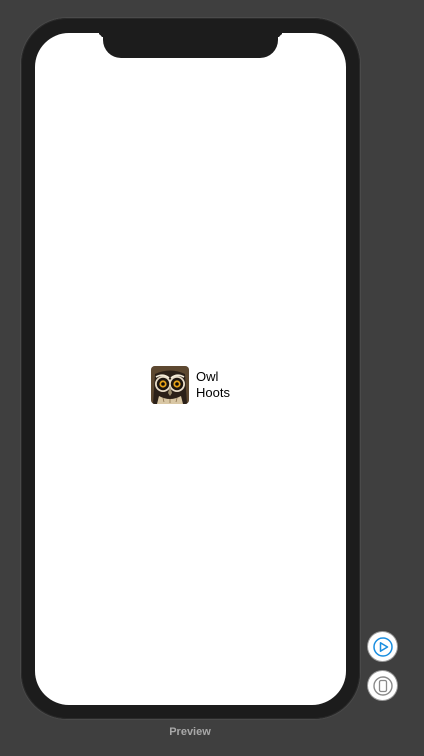  What do you see at coordinates (207, 376) in the screenshot?
I see `cell-title: Owl` at bounding box center [207, 376].